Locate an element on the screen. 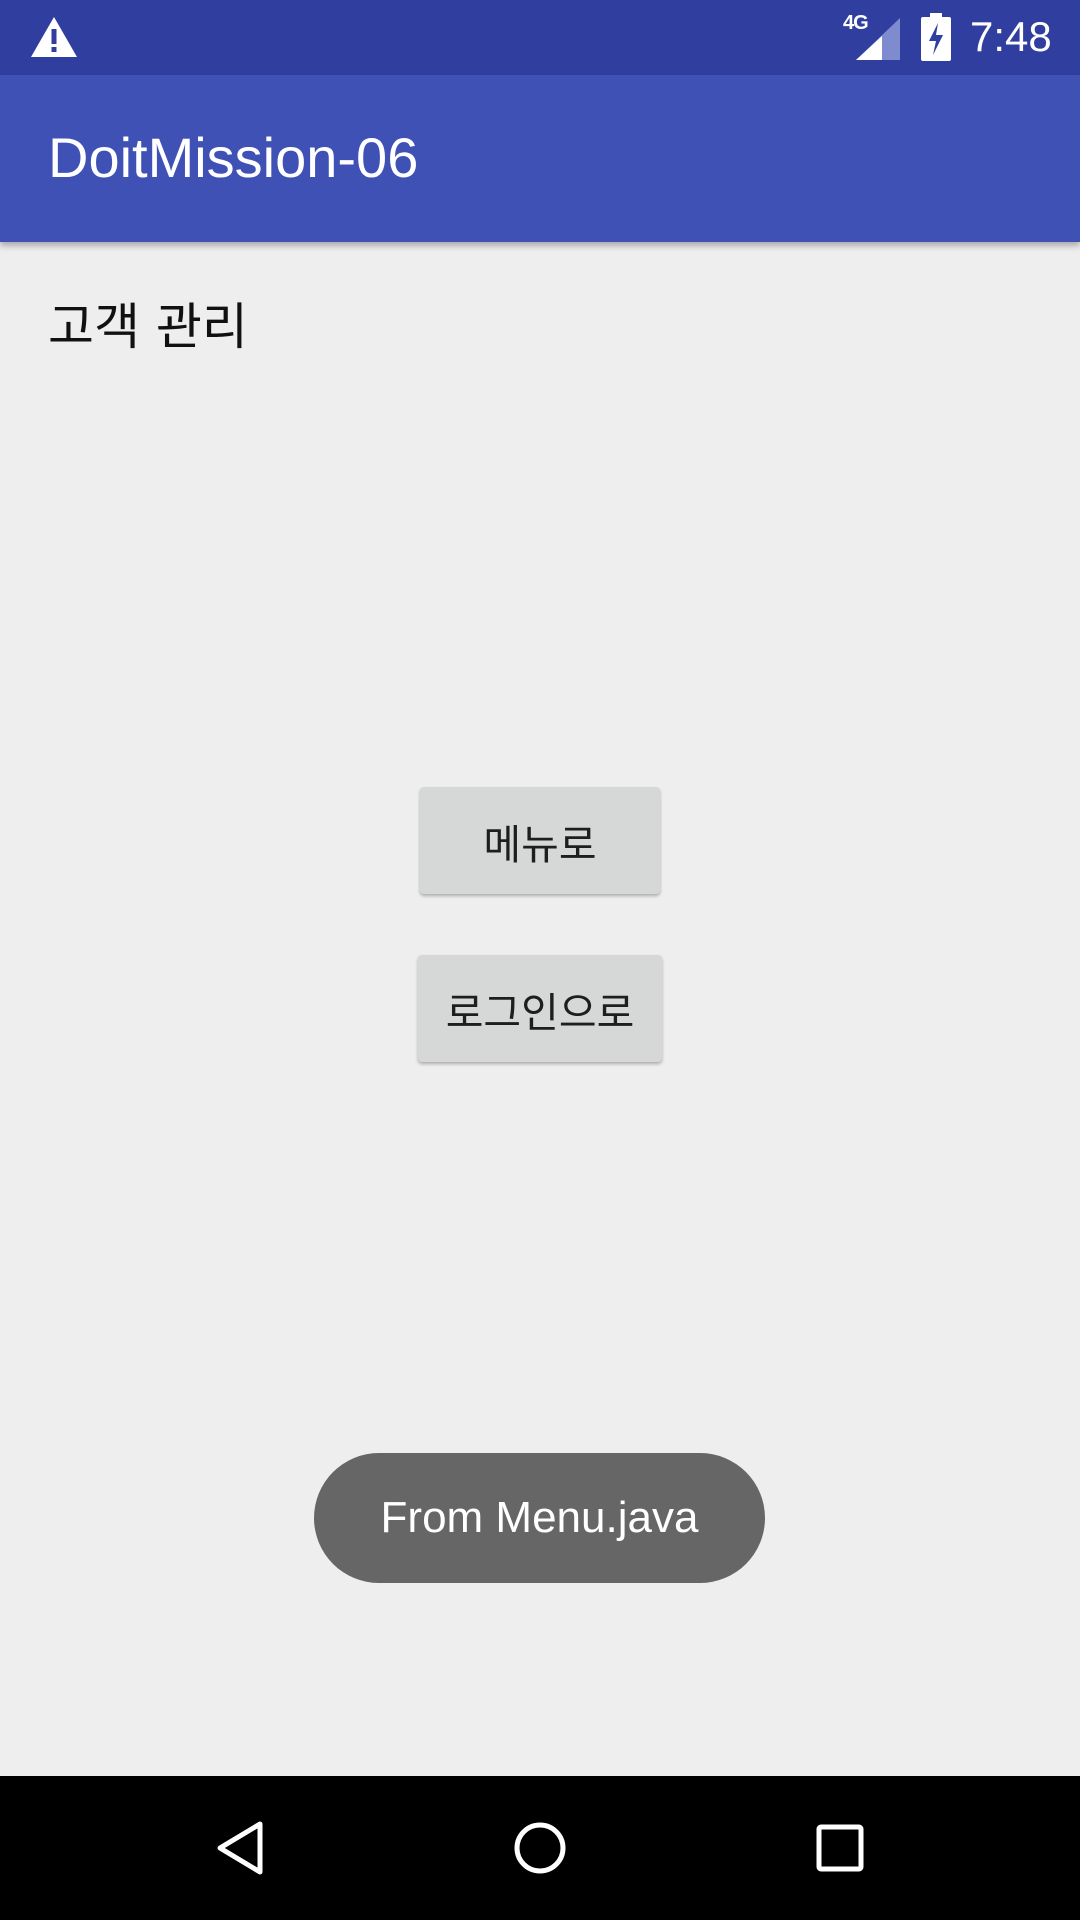 The image size is (1080, 1920). back-icon is located at coordinates (240, 1848).